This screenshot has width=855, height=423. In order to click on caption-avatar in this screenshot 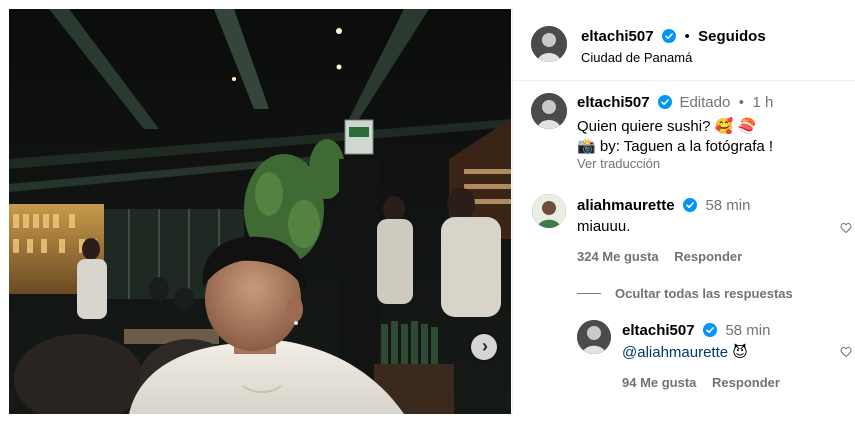, I will do `click(549, 111)`.